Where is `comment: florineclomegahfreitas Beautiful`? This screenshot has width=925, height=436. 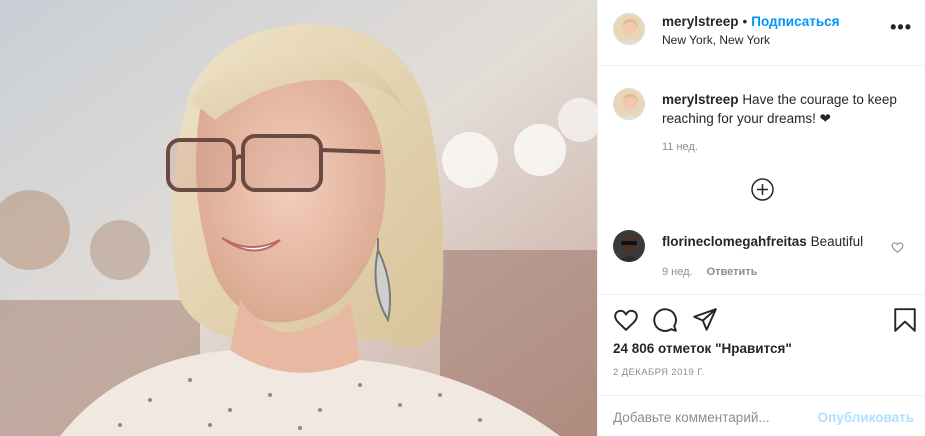 comment: florineclomegahfreitas Beautiful is located at coordinates (774, 241).